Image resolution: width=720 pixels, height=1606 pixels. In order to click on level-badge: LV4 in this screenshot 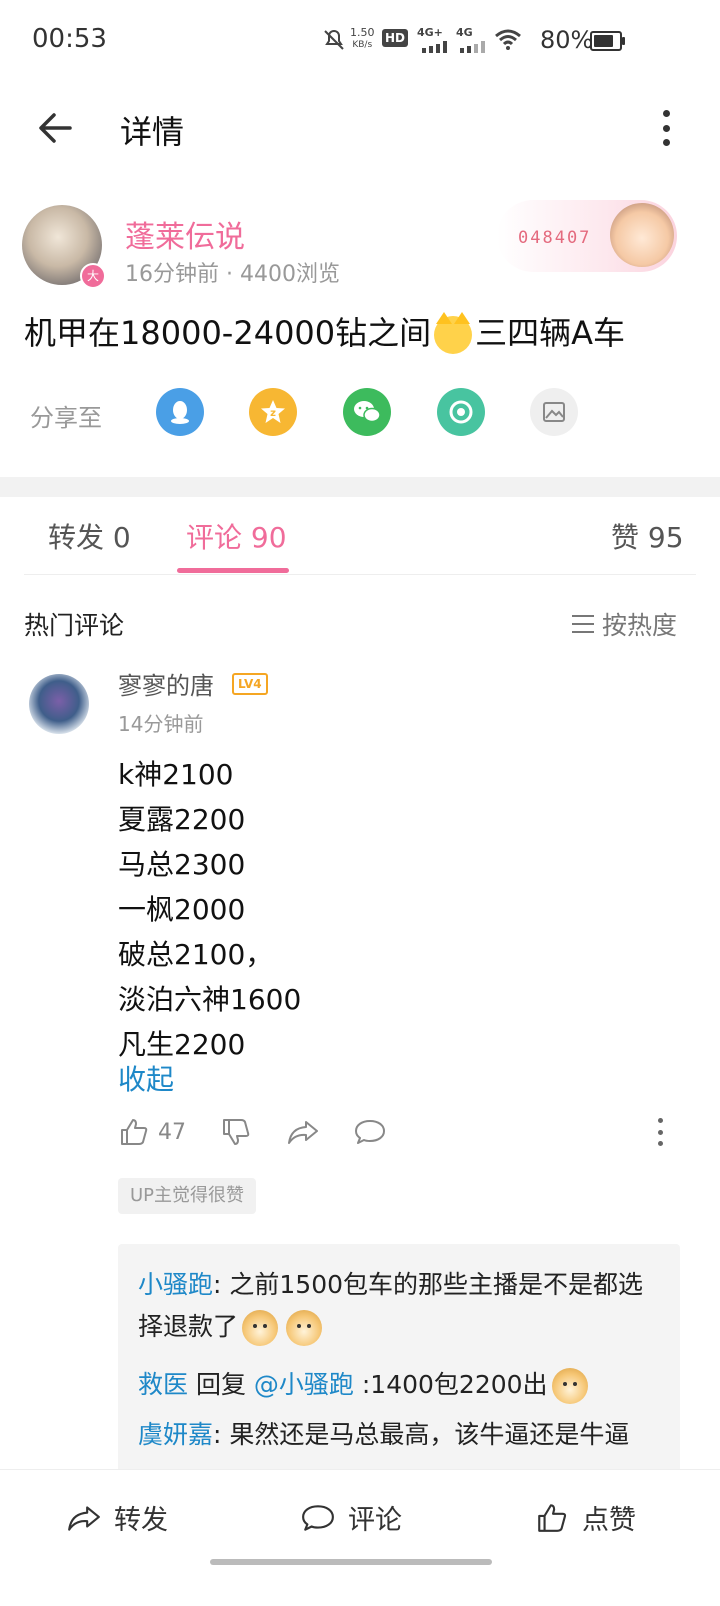, I will do `click(250, 684)`.